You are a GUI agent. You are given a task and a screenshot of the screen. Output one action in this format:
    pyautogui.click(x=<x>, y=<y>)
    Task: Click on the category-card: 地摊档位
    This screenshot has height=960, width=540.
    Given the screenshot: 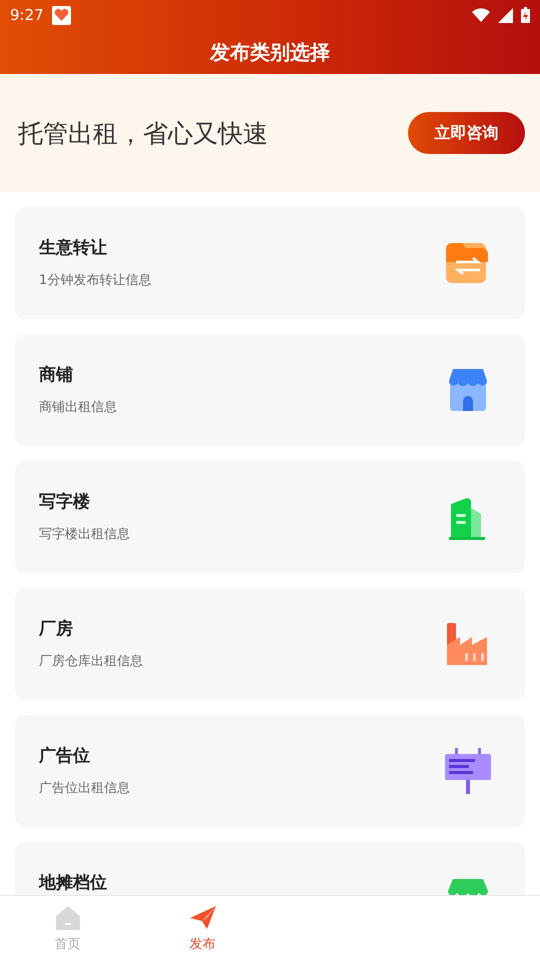 What is the action you would take?
    pyautogui.click(x=270, y=868)
    